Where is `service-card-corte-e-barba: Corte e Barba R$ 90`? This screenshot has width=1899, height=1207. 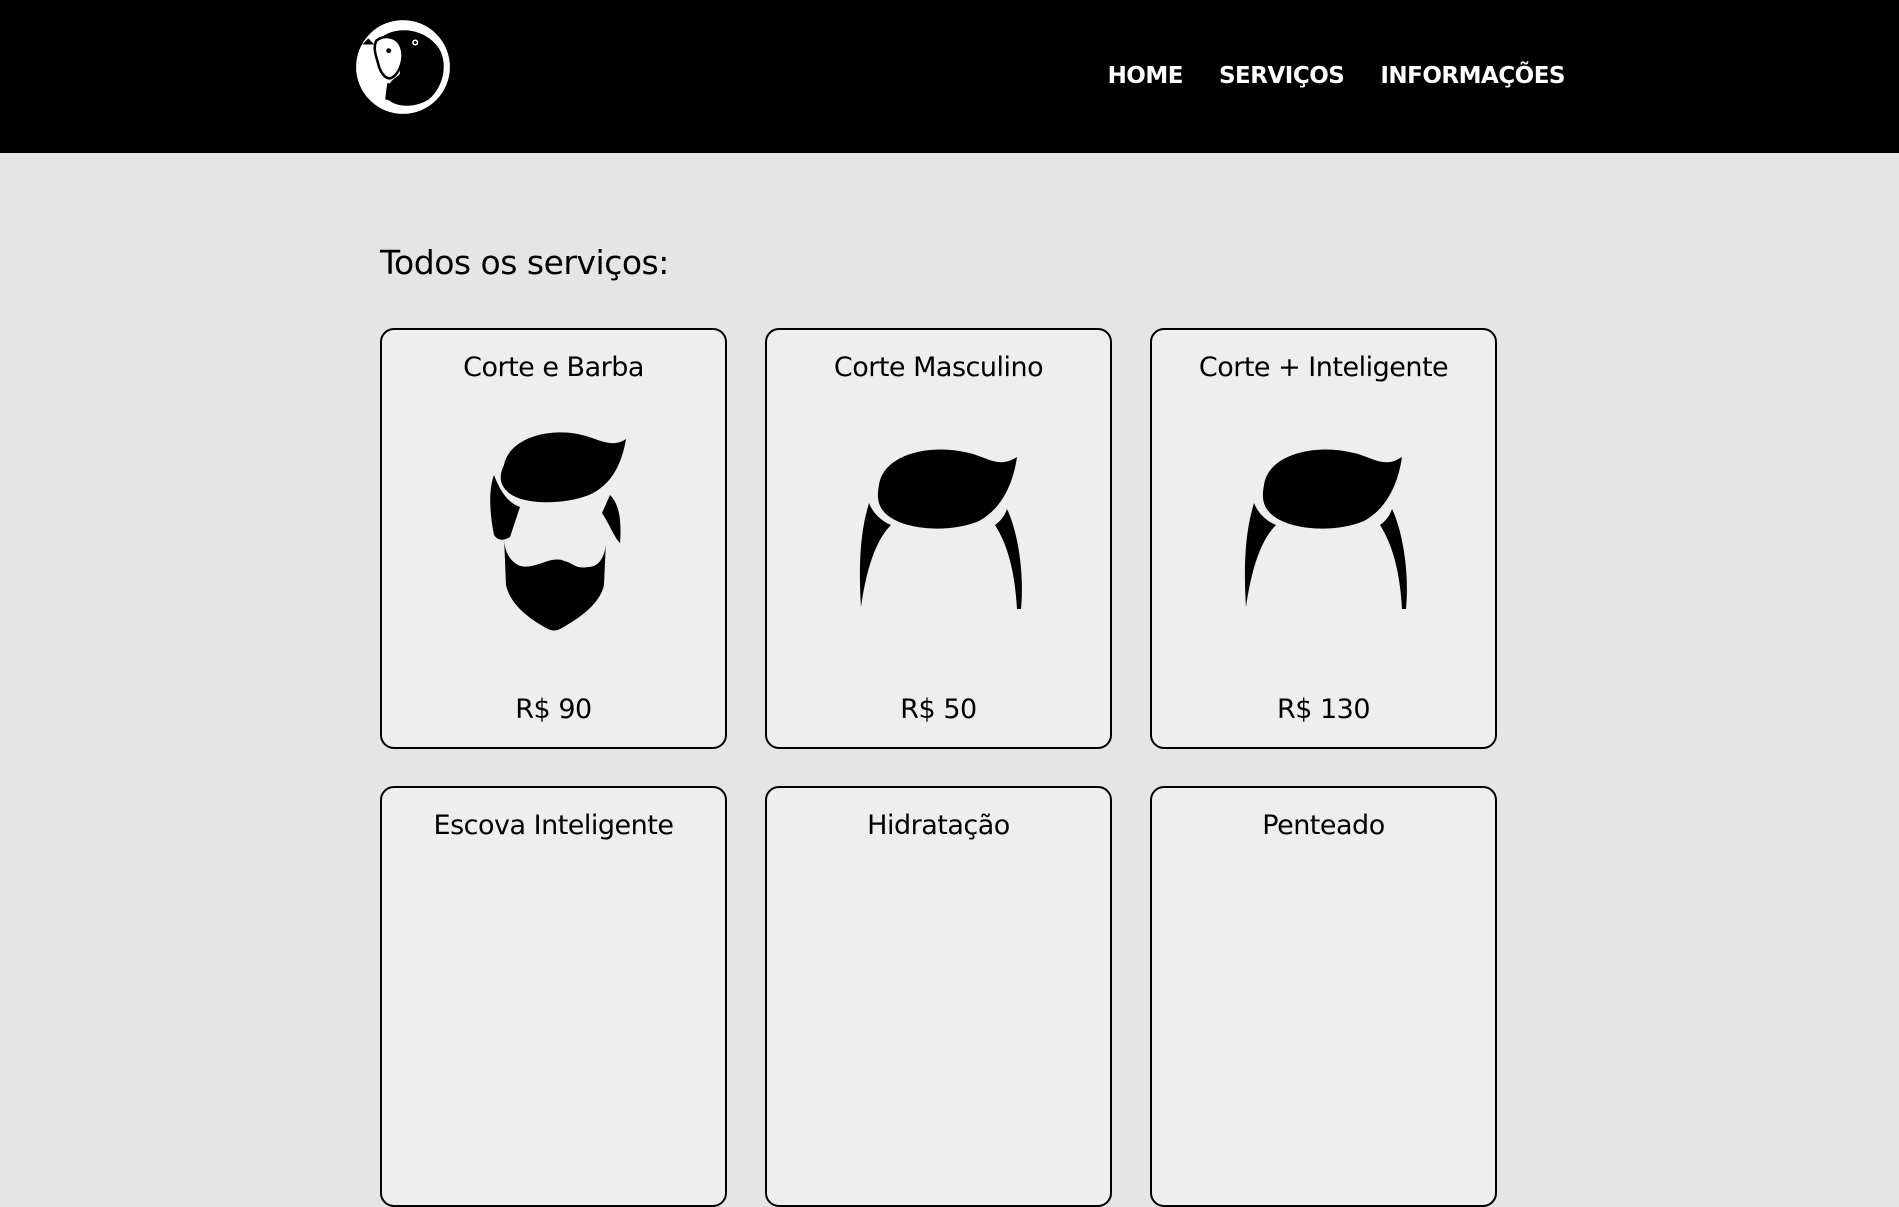
service-card-corte-e-barba: Corte e Barba R$ 90 is located at coordinates (553, 538).